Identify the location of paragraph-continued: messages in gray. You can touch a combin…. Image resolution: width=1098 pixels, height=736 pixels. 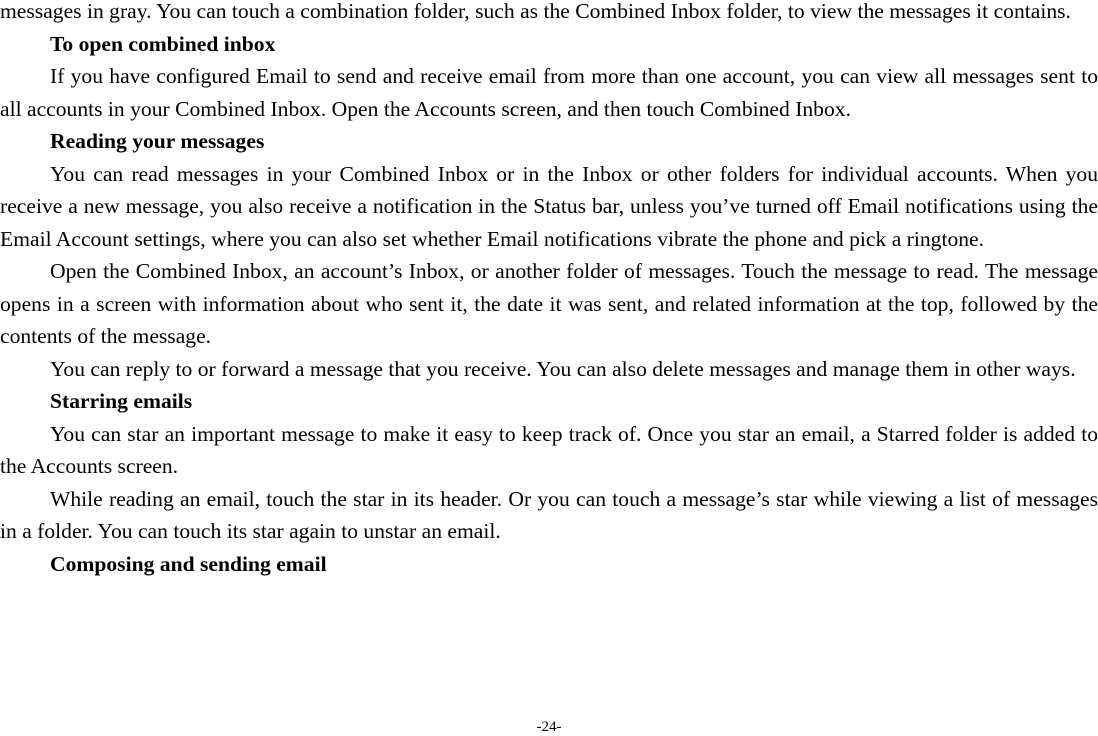
(535, 11).